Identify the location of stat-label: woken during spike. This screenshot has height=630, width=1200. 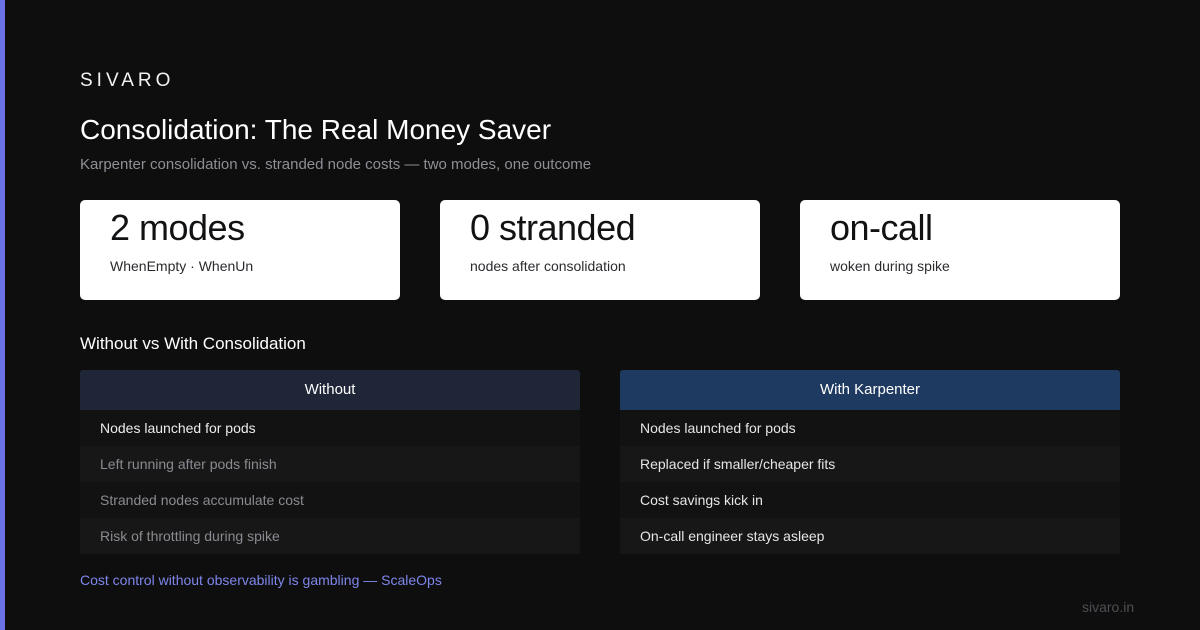
(890, 266).